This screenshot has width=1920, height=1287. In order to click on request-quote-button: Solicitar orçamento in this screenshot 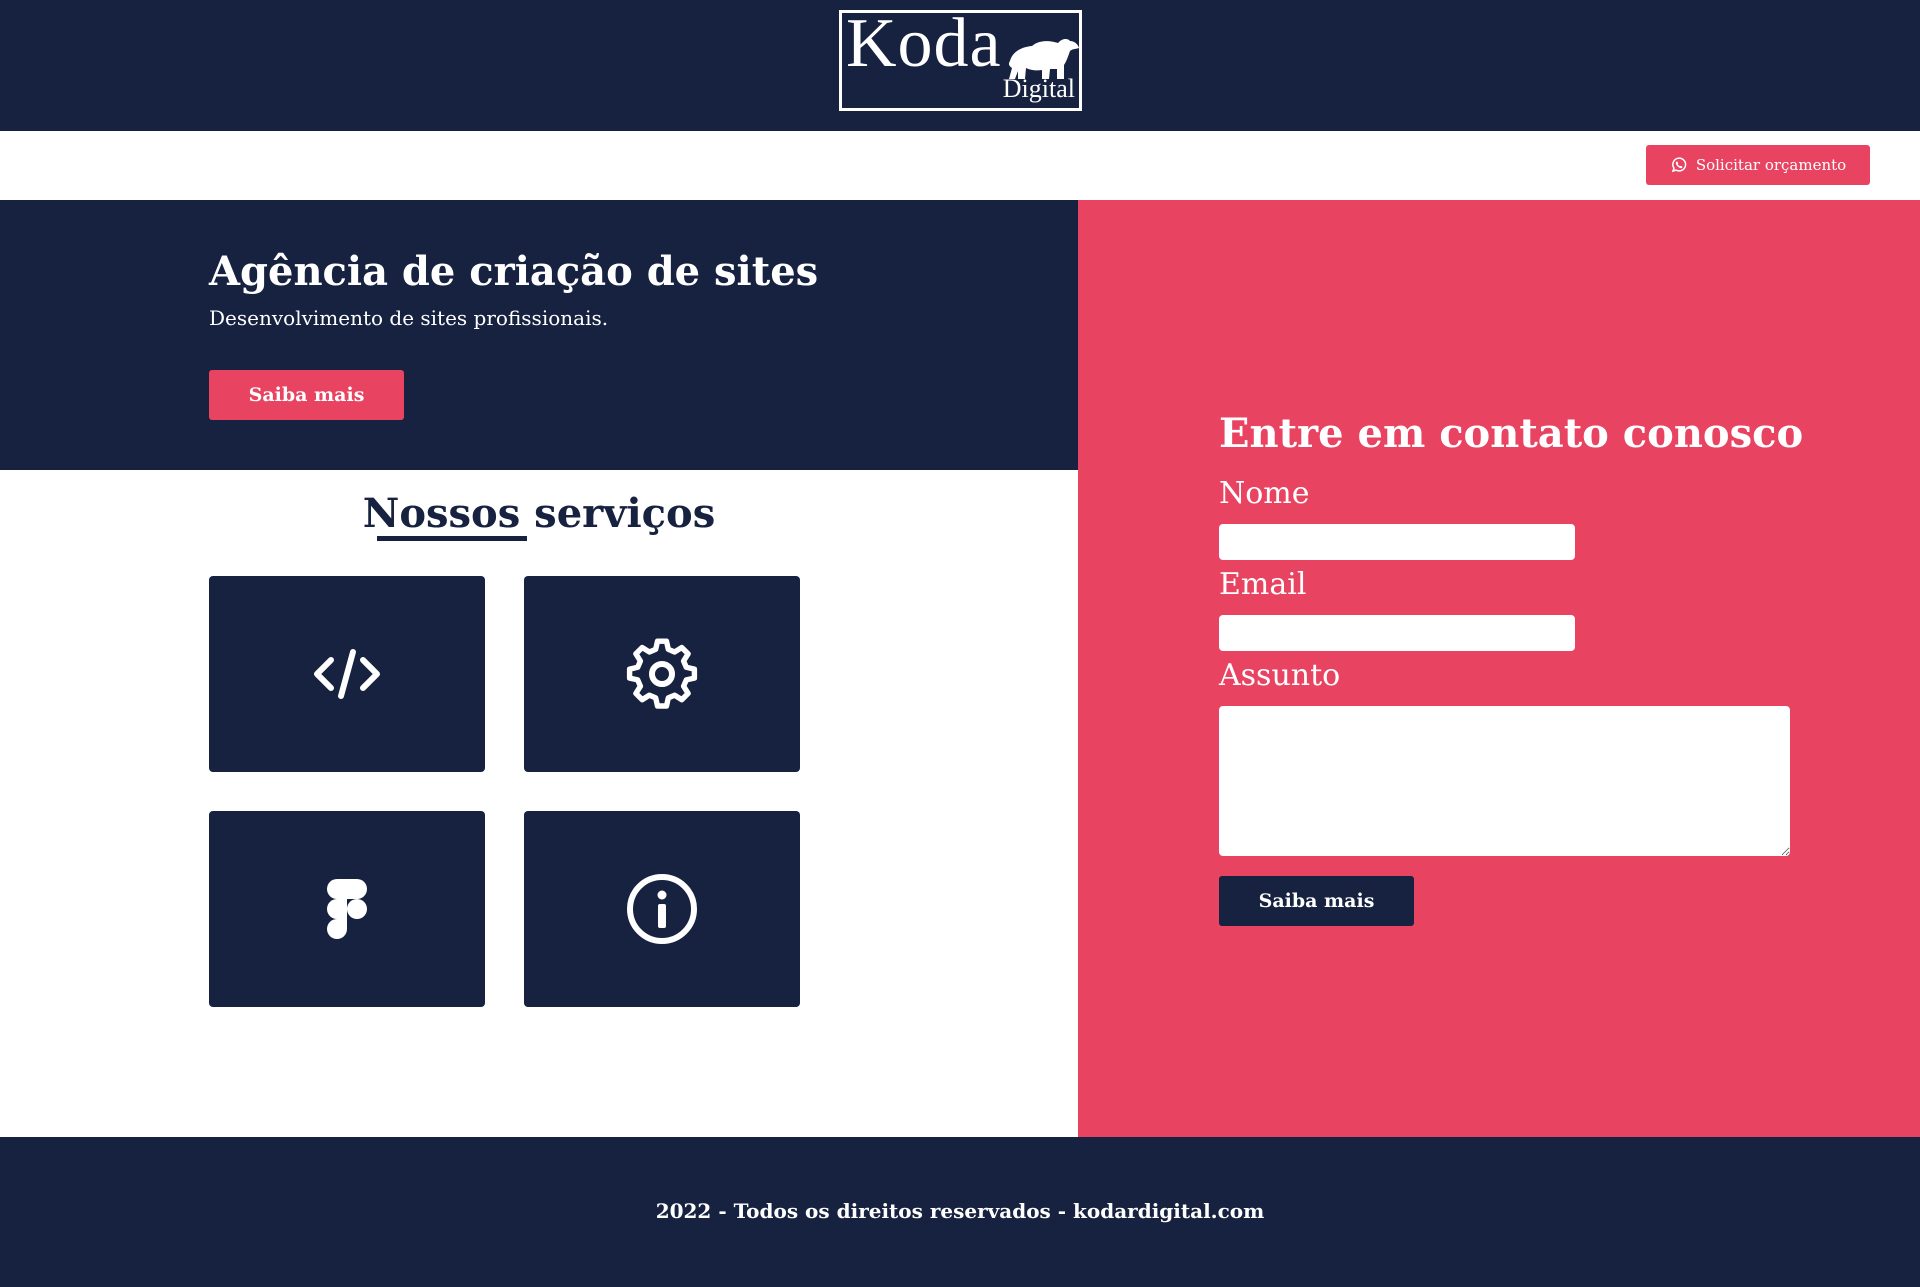, I will do `click(1758, 165)`.